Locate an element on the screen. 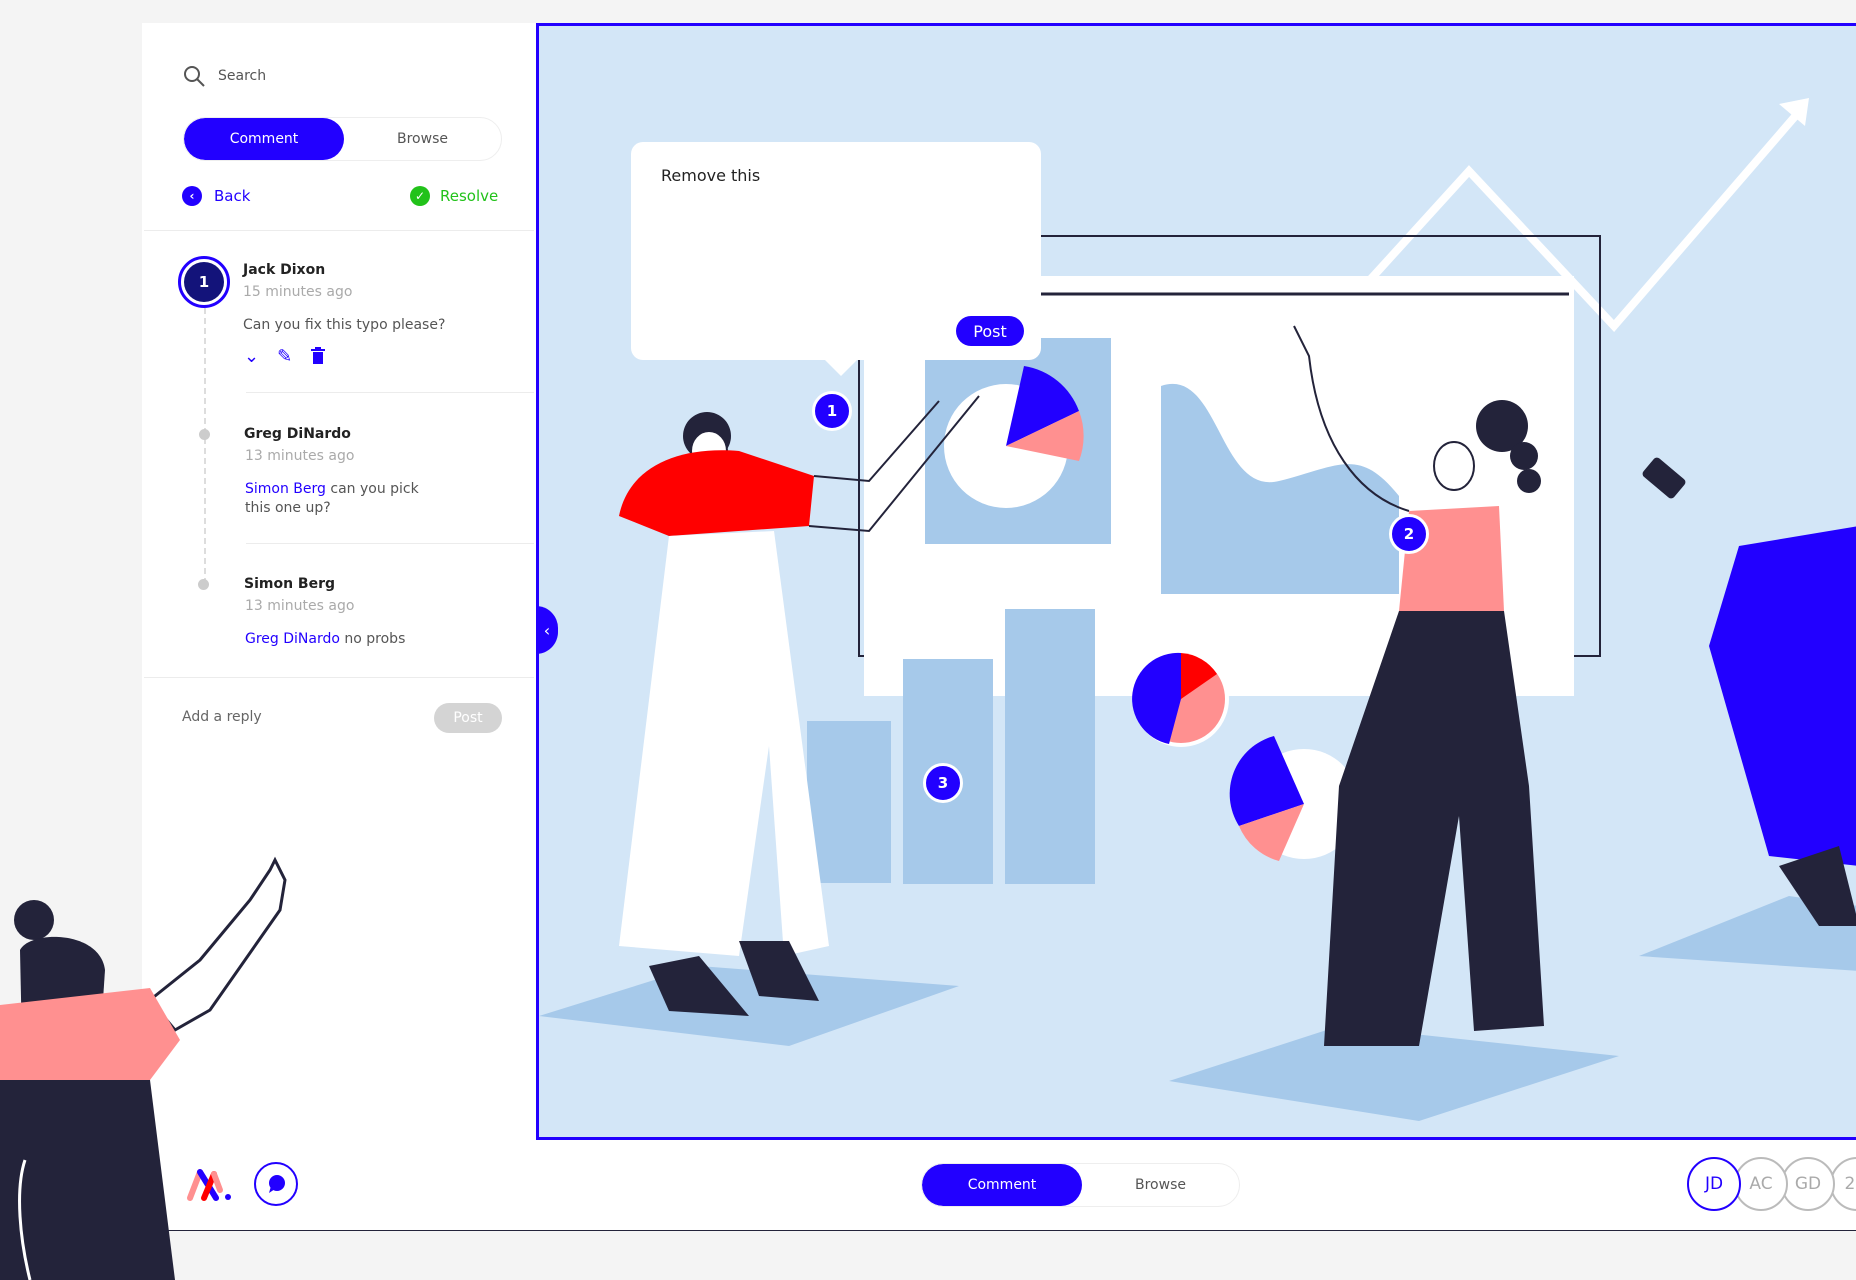  comment-author: Greg DiNardo is located at coordinates (297, 434).